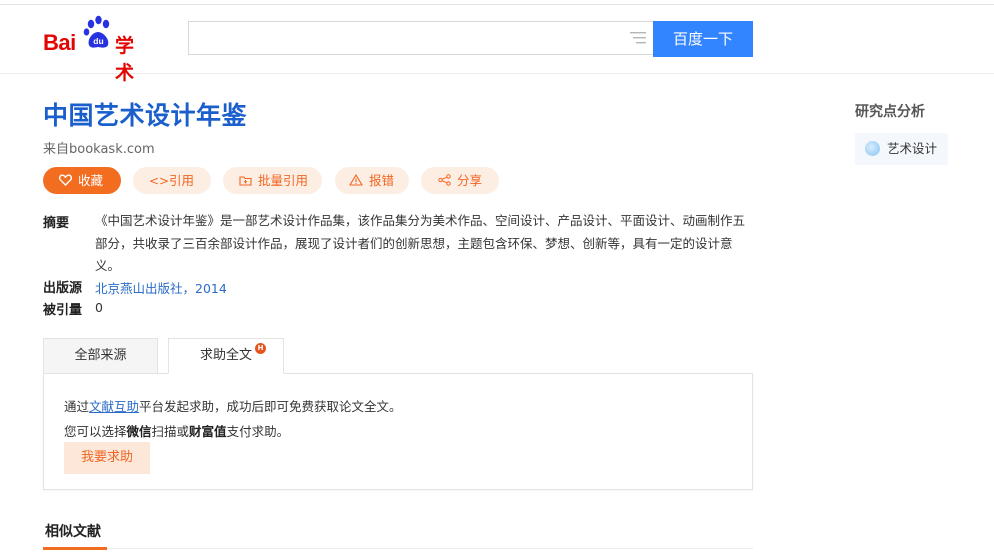  I want to click on batch-cite-label: 批量引用, so click(283, 180).